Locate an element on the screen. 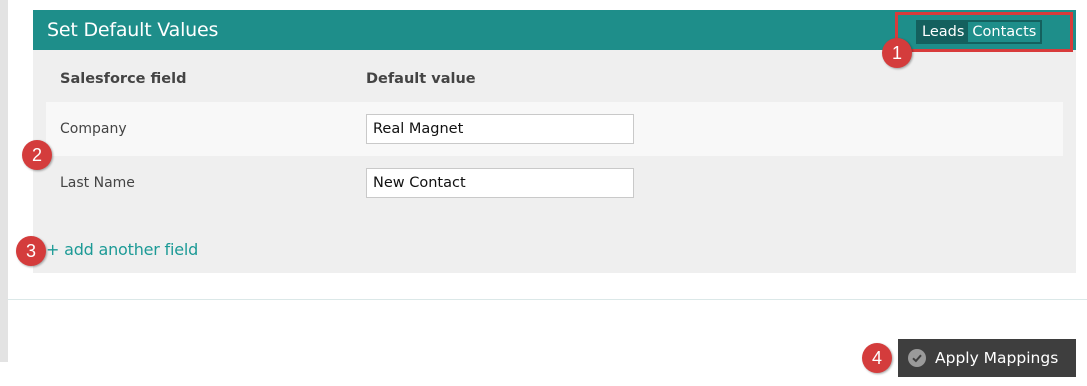 The image size is (1087, 386). apply-mappings-label: Apply Mappings is located at coordinates (997, 358).